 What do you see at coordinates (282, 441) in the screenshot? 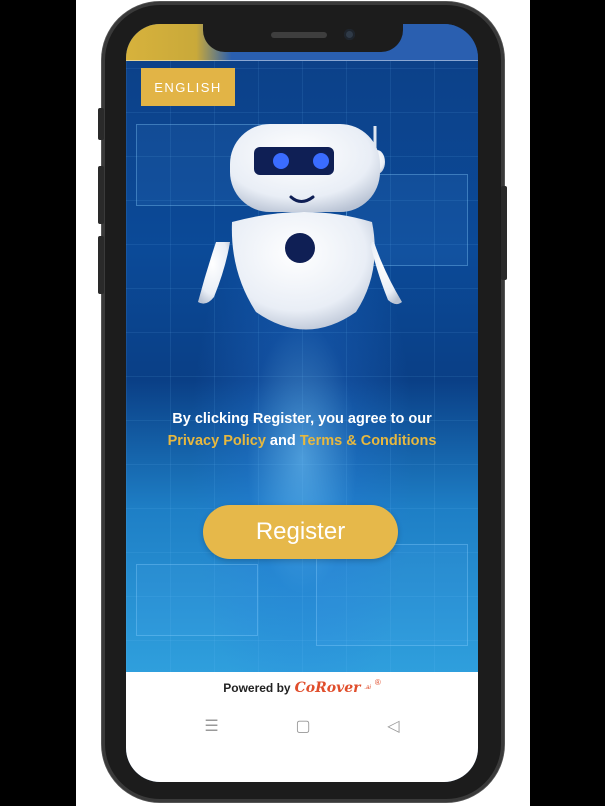
I see `agreement-and: and` at bounding box center [282, 441].